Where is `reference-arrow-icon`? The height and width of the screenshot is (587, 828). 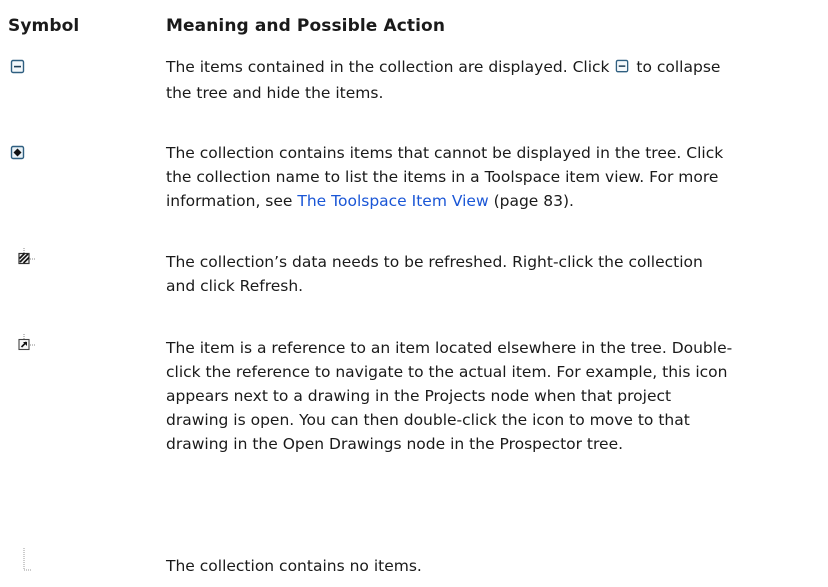 reference-arrow-icon is located at coordinates (22, 346).